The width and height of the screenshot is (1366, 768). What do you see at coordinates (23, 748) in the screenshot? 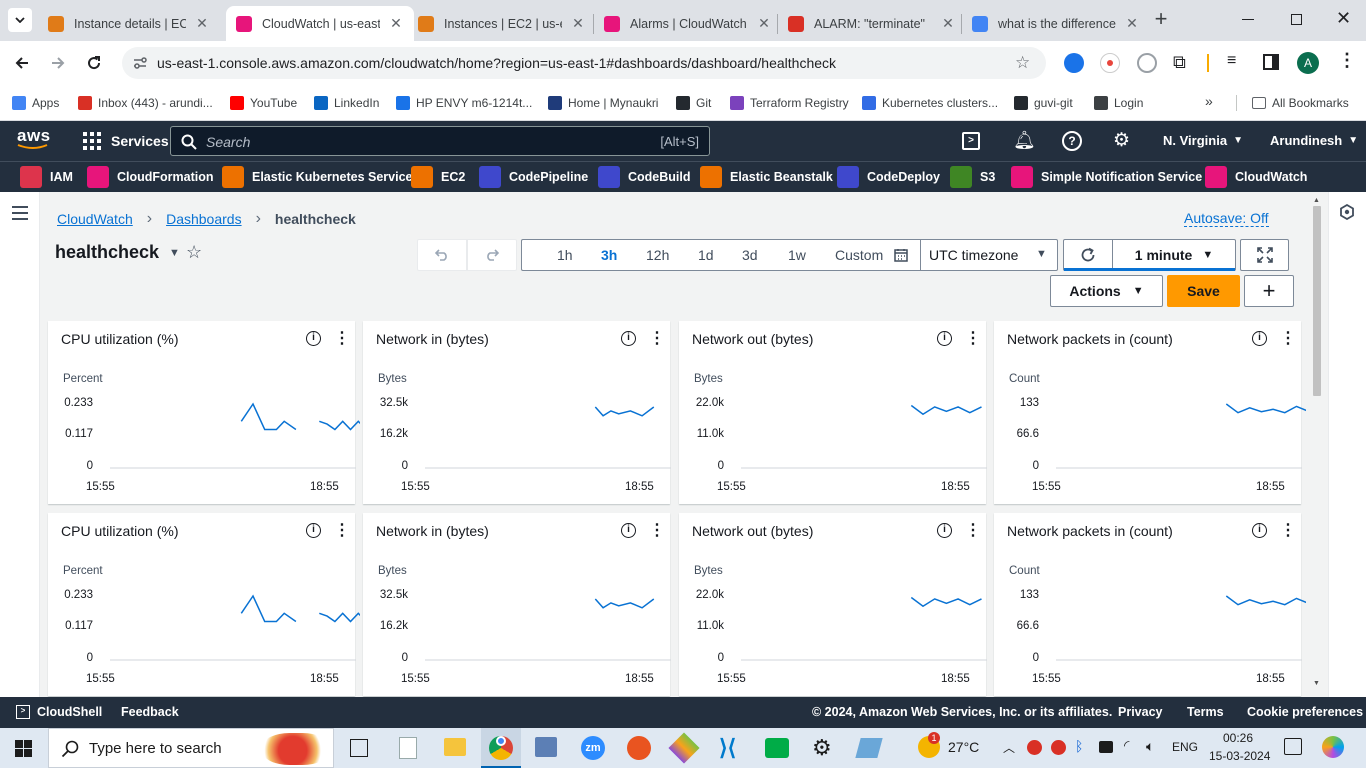
I see `windows-start-icon` at bounding box center [23, 748].